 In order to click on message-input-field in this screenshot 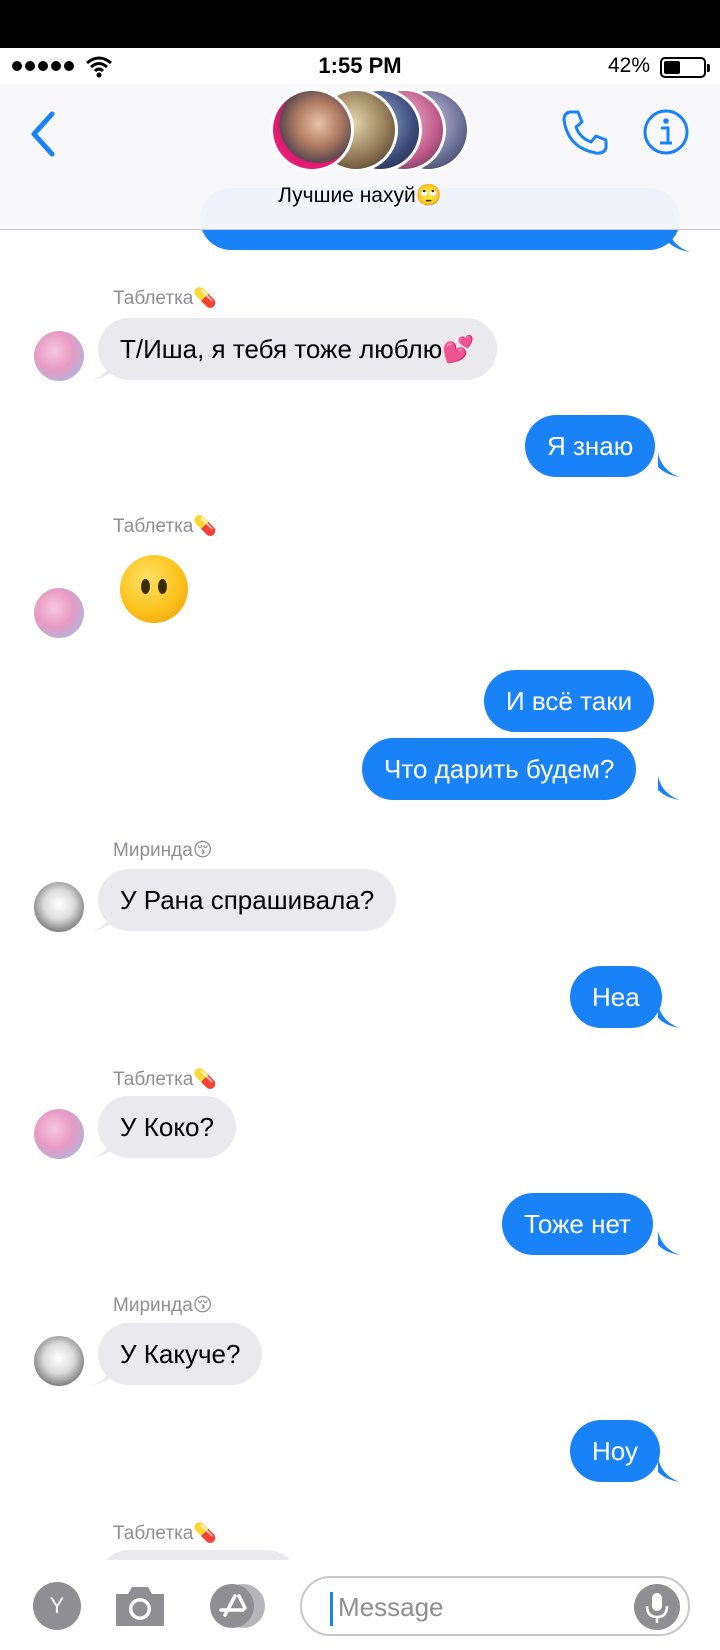, I will do `click(495, 1606)`.